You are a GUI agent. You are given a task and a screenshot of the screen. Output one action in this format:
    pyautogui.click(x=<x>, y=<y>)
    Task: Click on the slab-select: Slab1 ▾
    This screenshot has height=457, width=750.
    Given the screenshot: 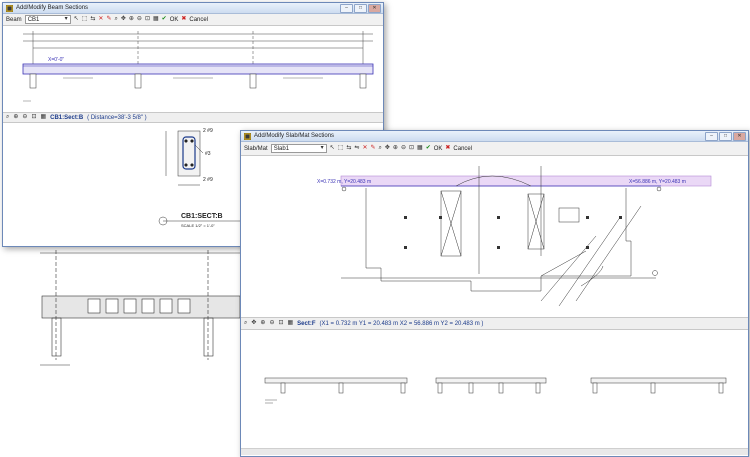 What is the action you would take?
    pyautogui.click(x=298, y=148)
    